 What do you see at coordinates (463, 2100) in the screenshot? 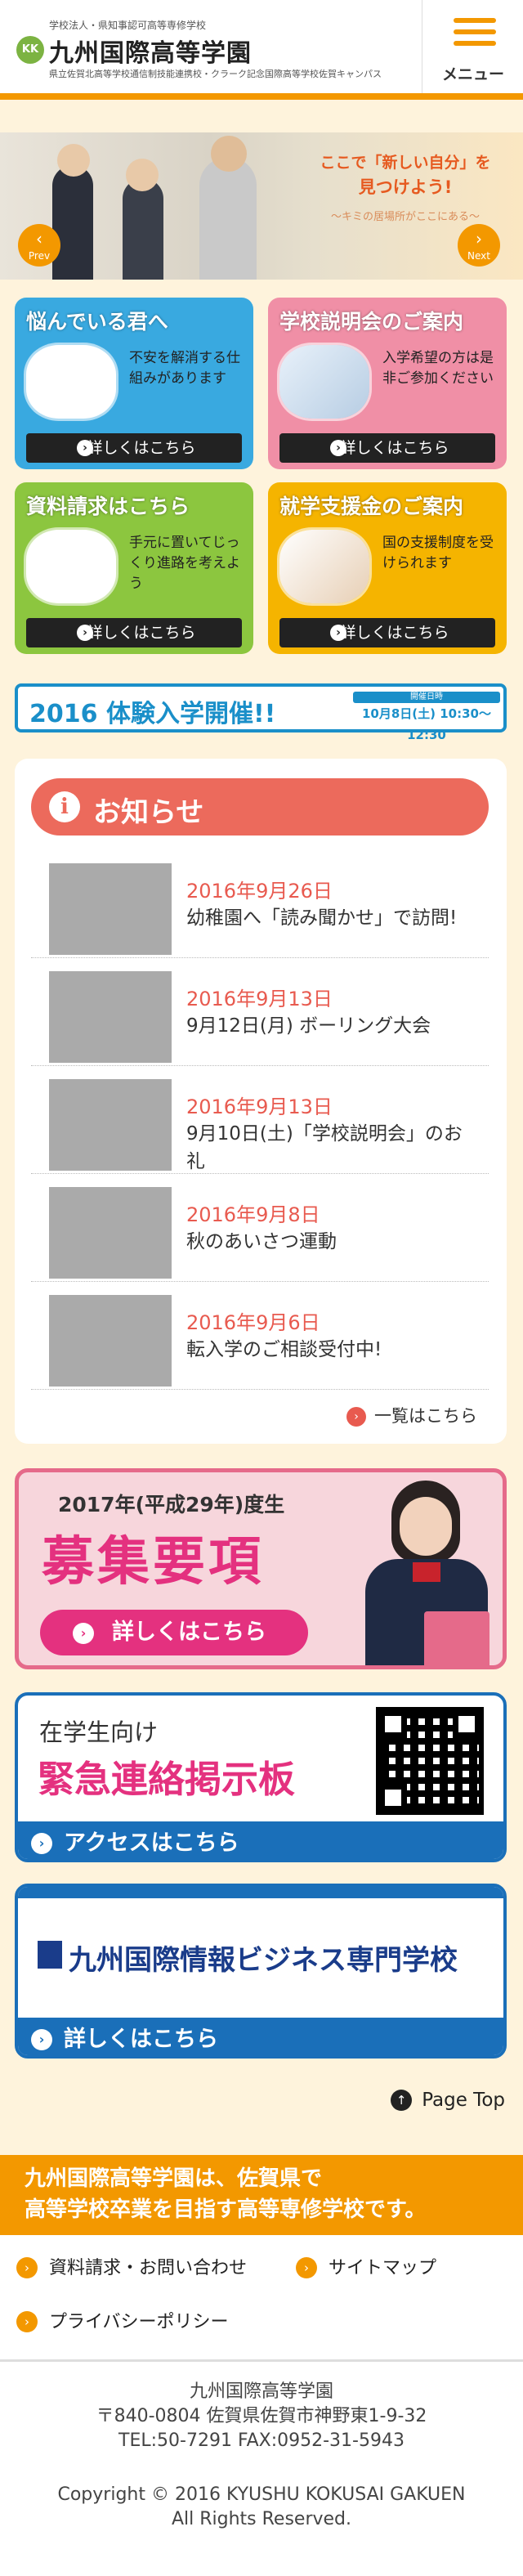
I see `page-top-label: Page Top` at bounding box center [463, 2100].